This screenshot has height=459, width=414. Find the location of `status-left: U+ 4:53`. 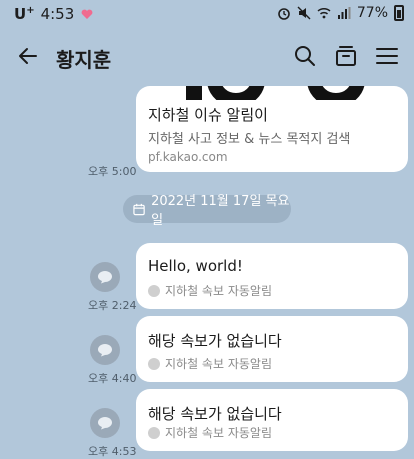

status-left: U+ 4:53 is located at coordinates (54, 14).